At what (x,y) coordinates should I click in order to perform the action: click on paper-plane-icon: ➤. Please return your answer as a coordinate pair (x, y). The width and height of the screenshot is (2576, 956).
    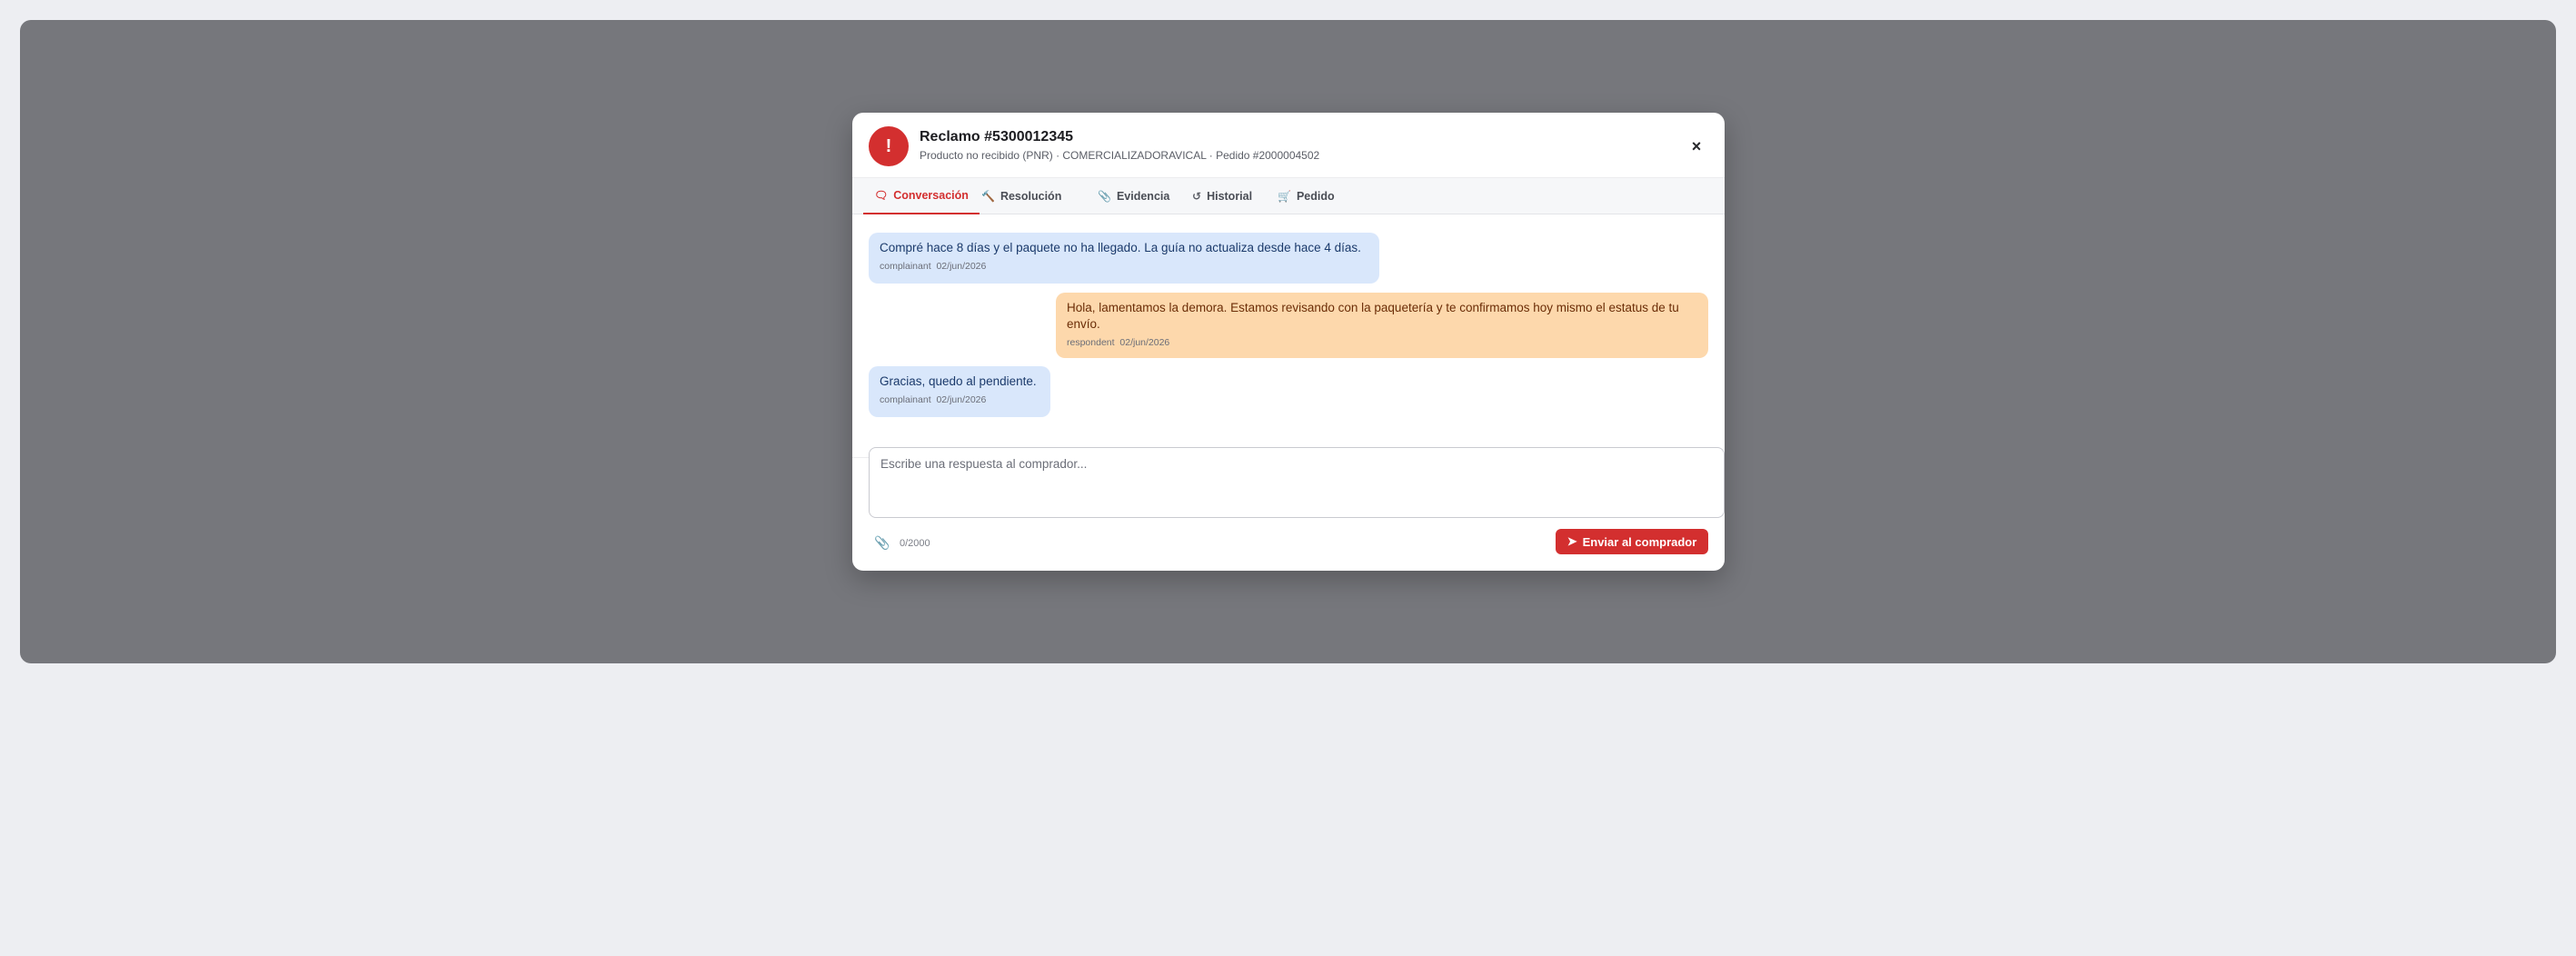
    Looking at the image, I should click on (1571, 541).